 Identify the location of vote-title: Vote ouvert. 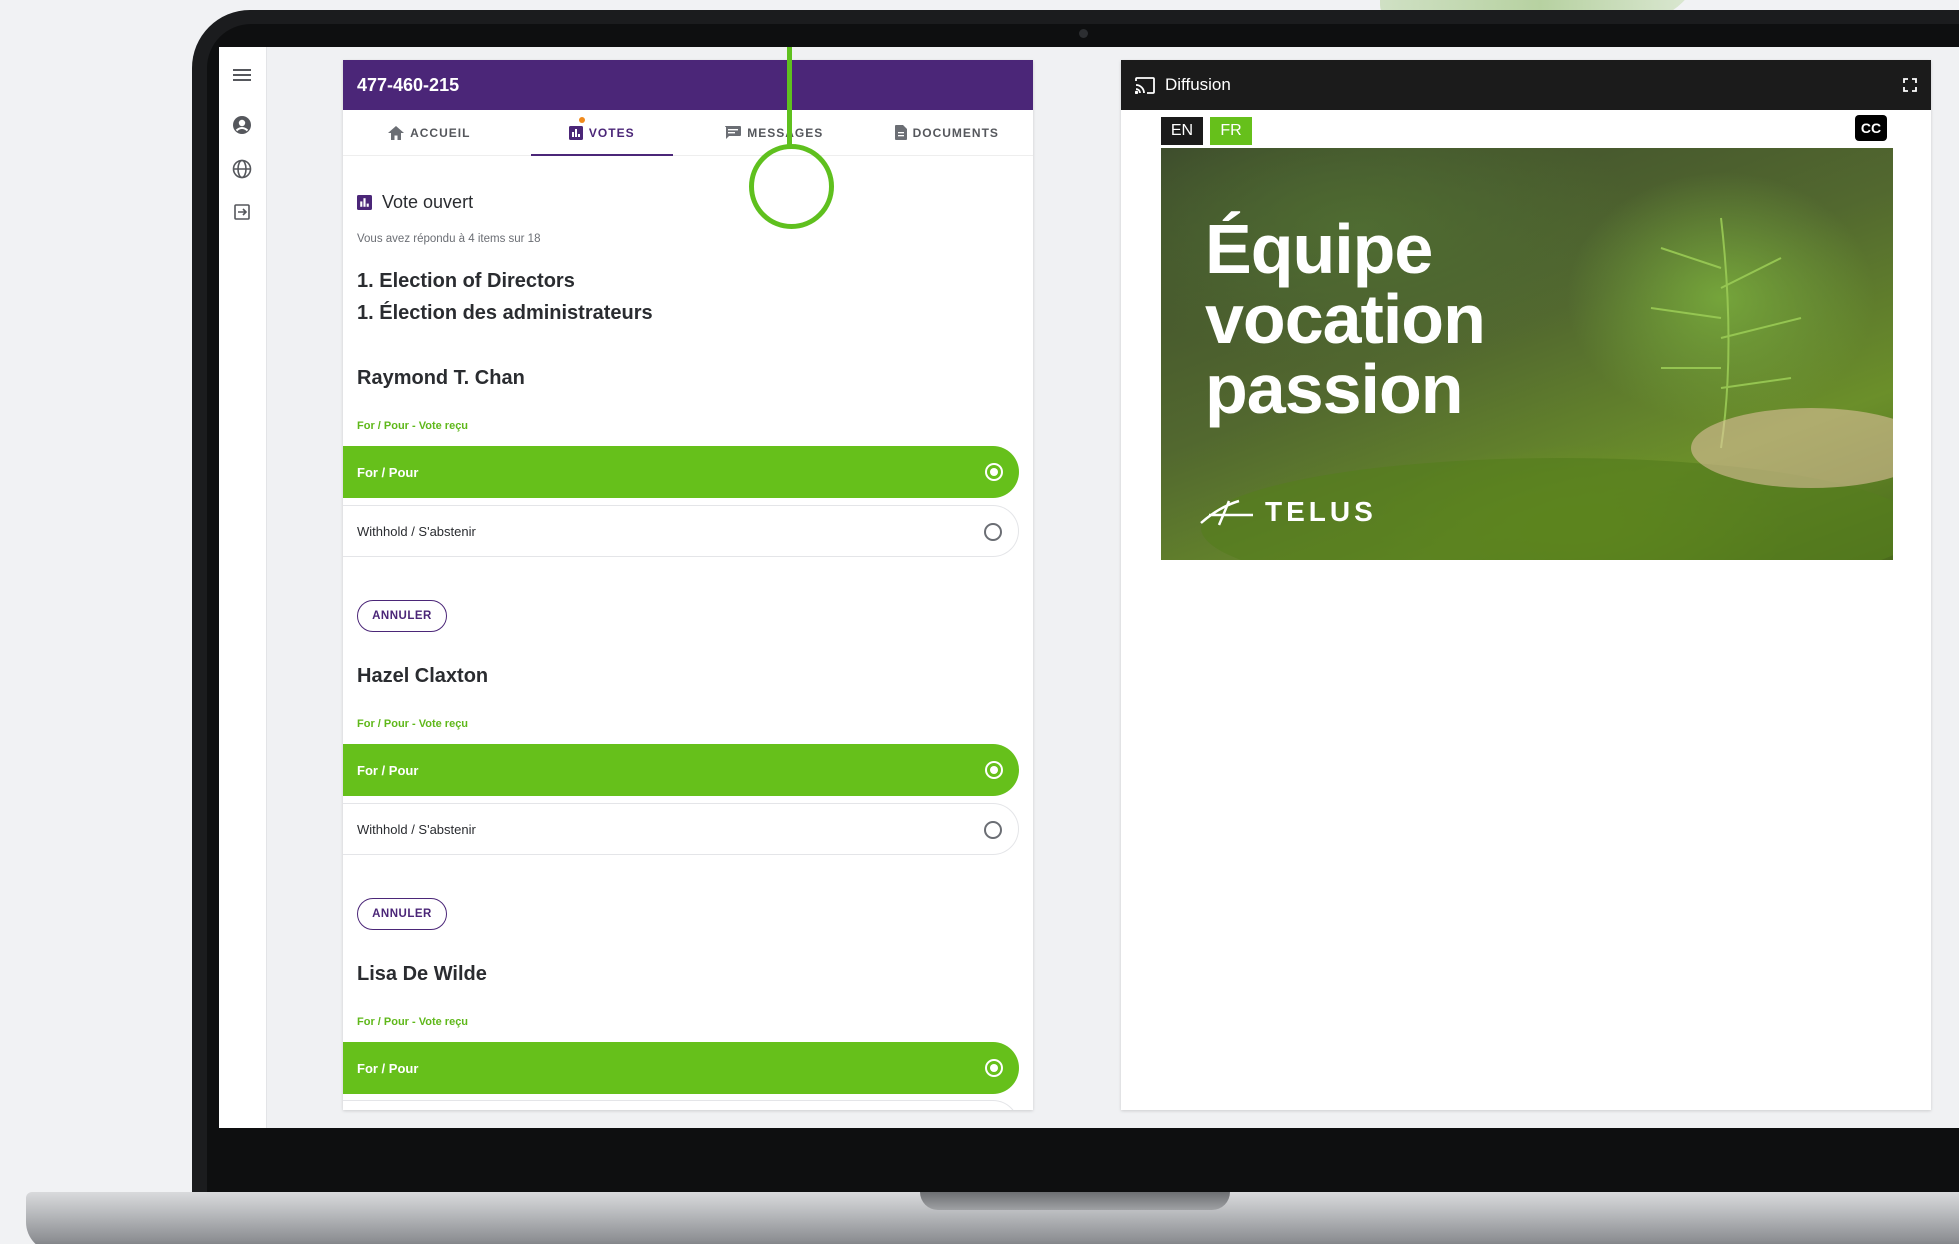
(415, 202).